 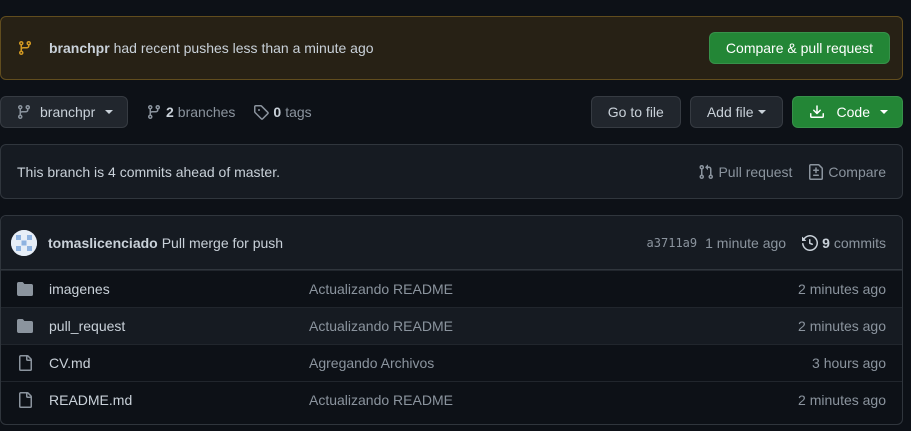 What do you see at coordinates (635, 112) in the screenshot?
I see `go-to-file-button: Go to file` at bounding box center [635, 112].